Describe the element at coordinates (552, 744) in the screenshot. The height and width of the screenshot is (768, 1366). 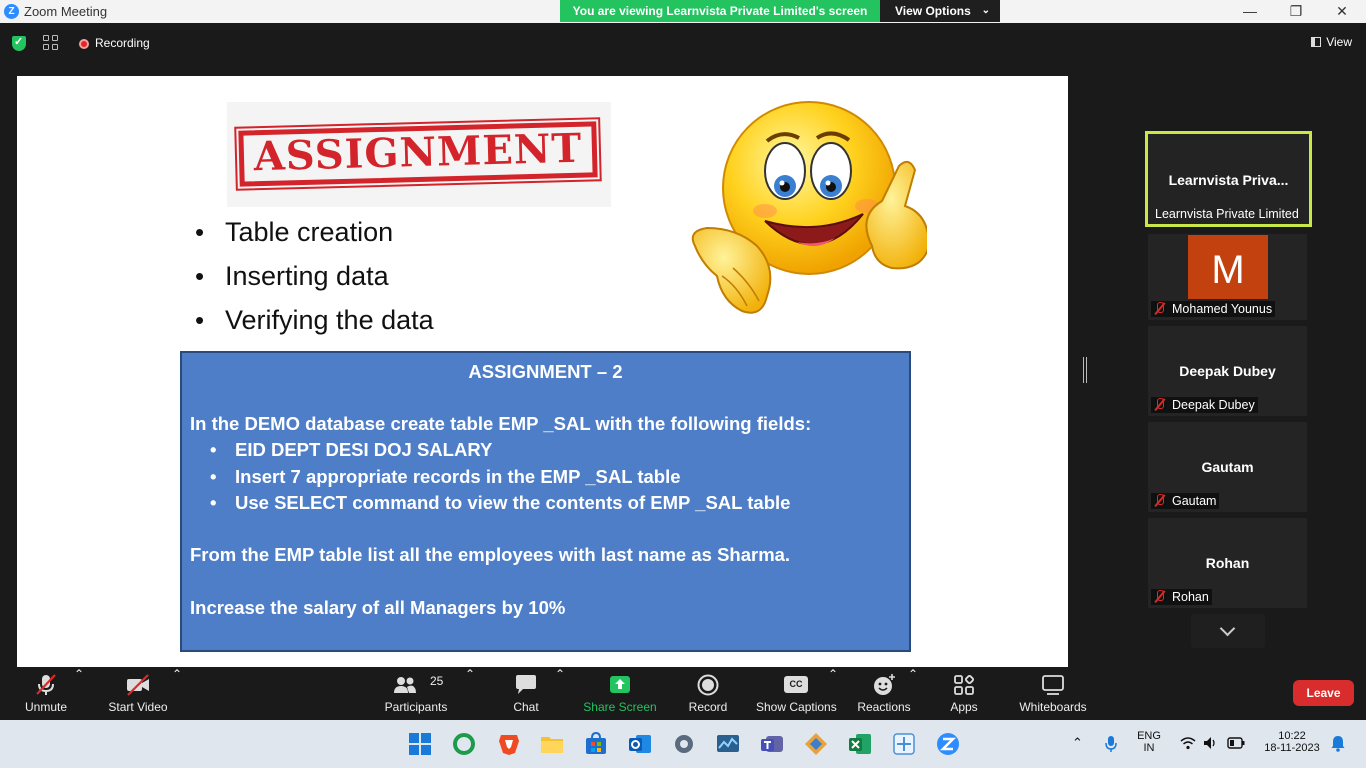
I see `file-explorer-icon` at that location.